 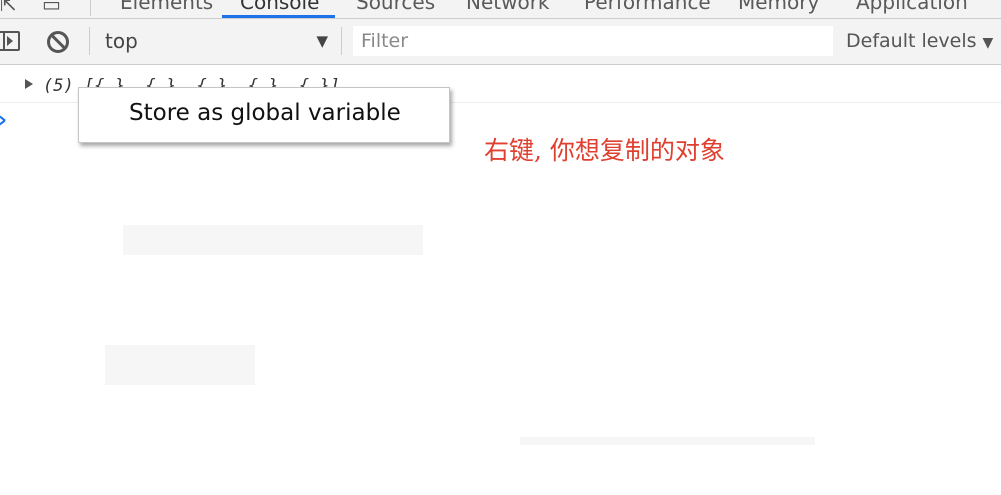 I want to click on show-console-sidebar-icon, so click(x=10, y=41).